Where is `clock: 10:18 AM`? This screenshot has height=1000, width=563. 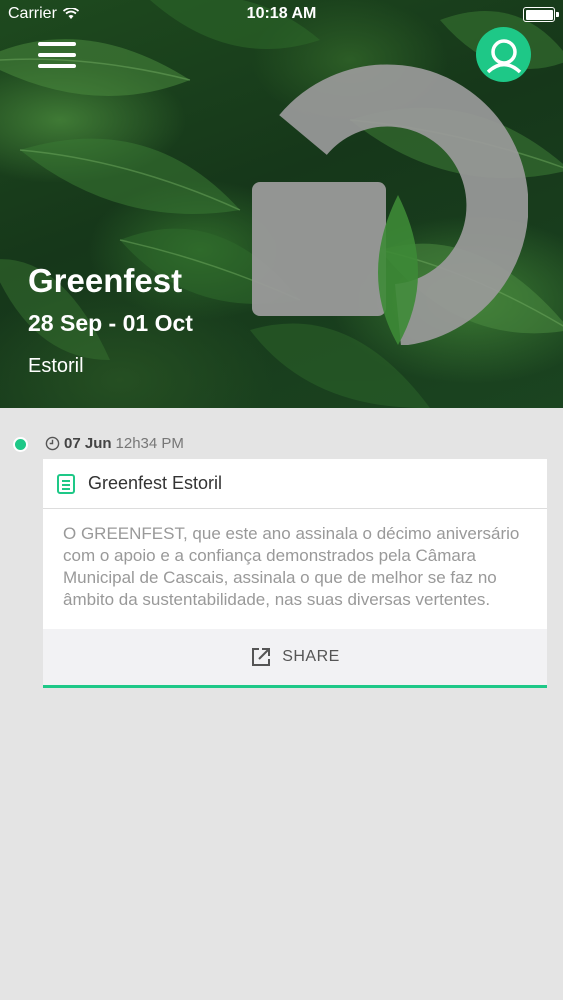
clock: 10:18 AM is located at coordinates (281, 13).